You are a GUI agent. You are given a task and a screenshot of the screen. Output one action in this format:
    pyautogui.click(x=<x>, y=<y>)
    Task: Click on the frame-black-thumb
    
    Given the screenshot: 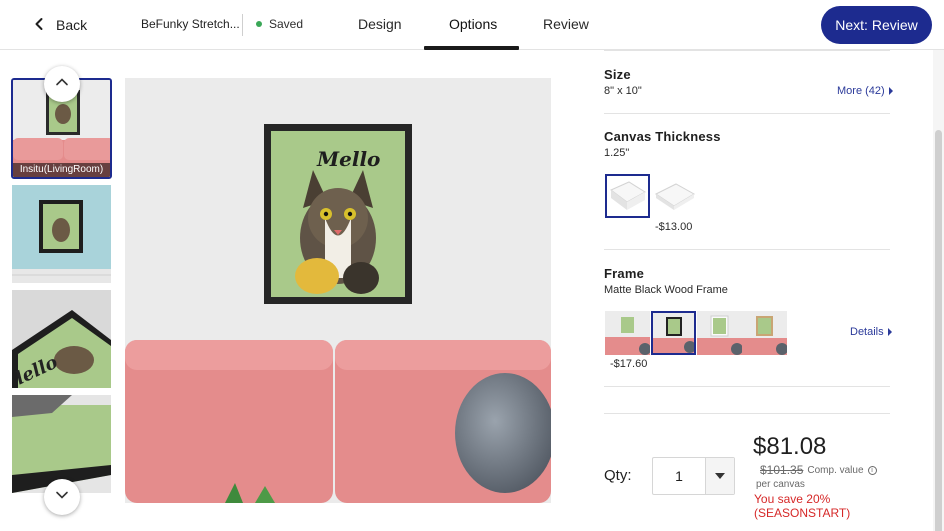 What is the action you would take?
    pyautogui.click(x=674, y=333)
    